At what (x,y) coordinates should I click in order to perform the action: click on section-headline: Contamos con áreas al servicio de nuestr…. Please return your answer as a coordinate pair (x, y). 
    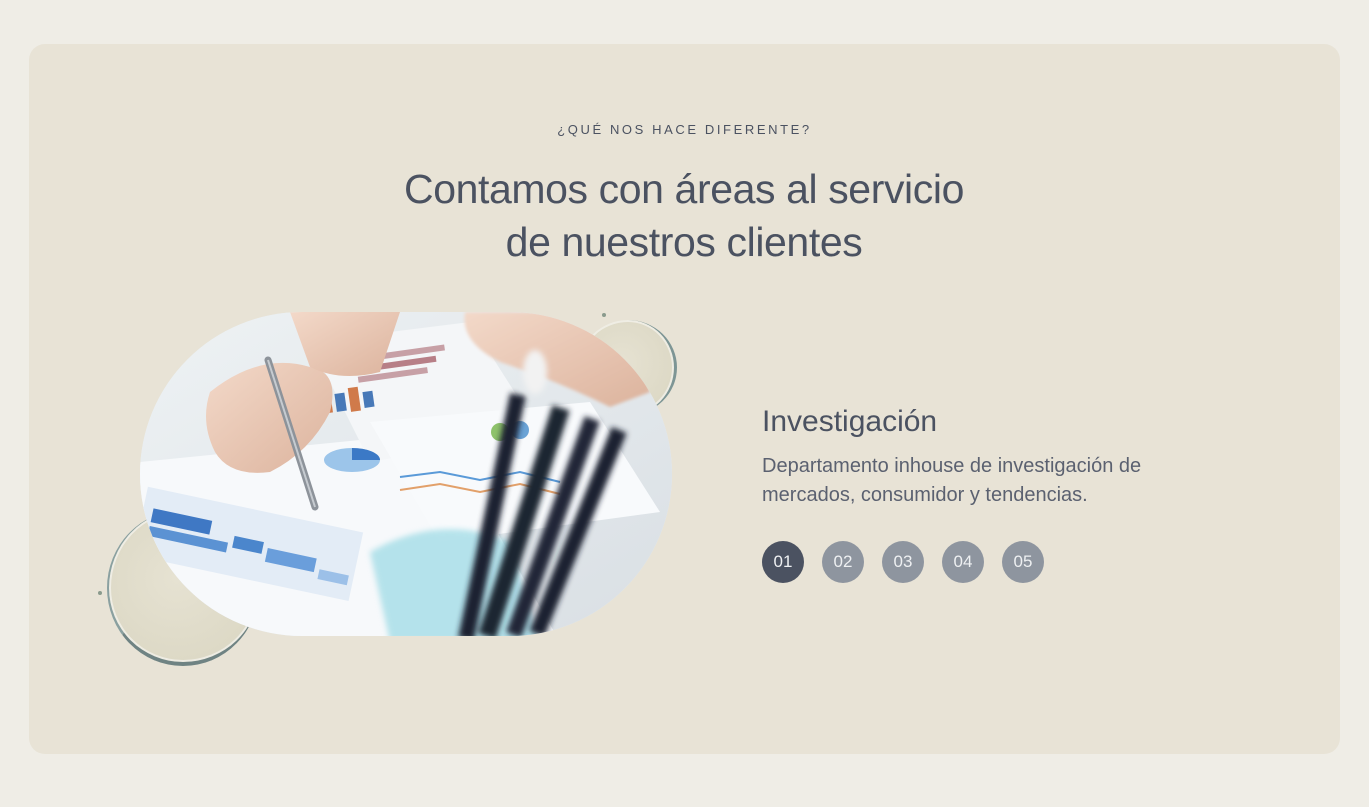
    Looking at the image, I should click on (684, 216).